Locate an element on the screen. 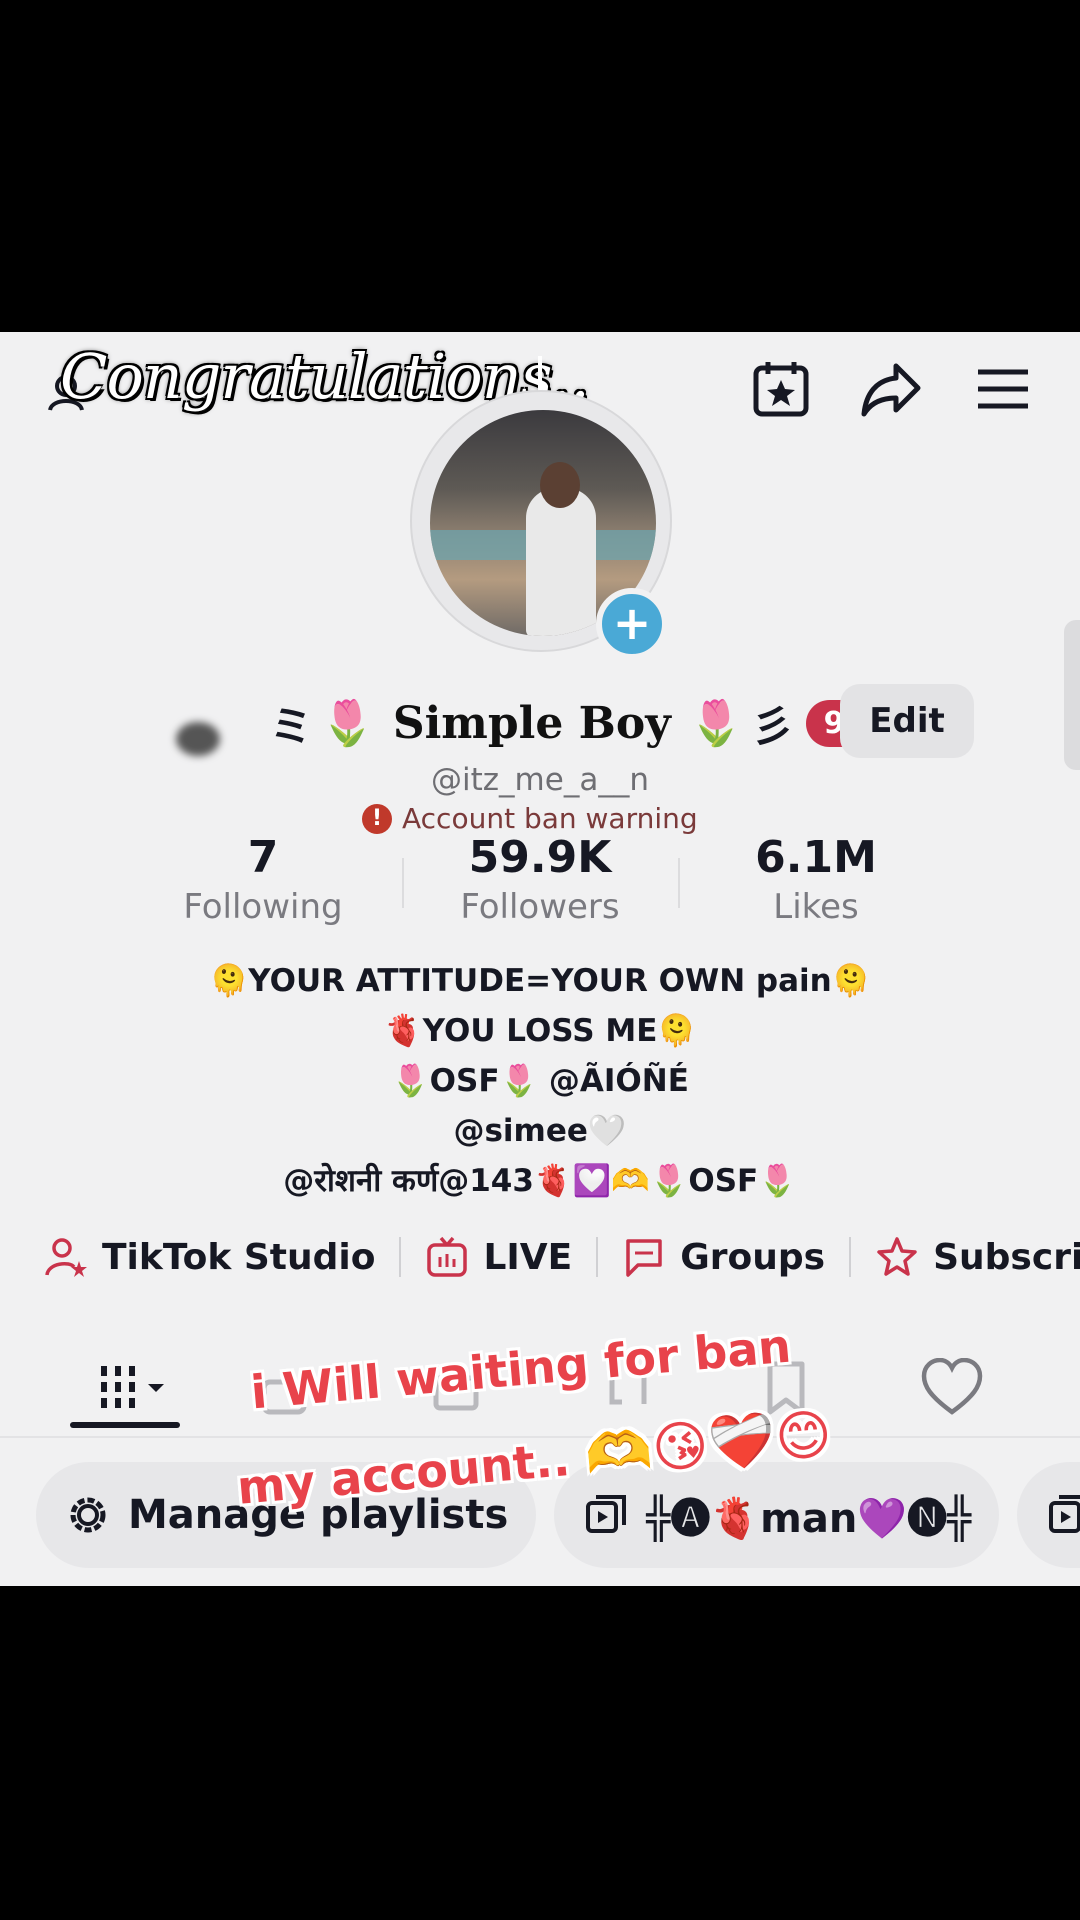 The width and height of the screenshot is (1080, 1920). groups-button: Groups is located at coordinates (723, 1257).